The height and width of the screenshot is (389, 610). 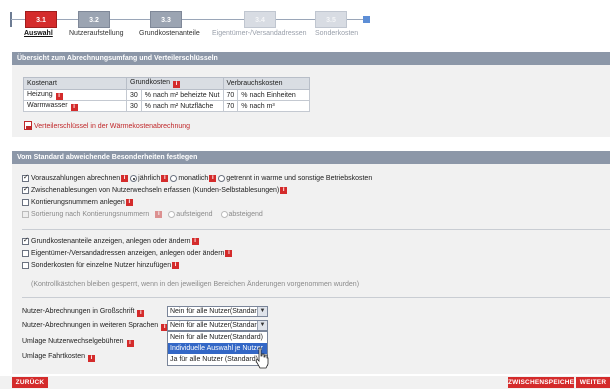 What do you see at coordinates (25, 253) in the screenshot?
I see `eigentuemer-checkbox` at bounding box center [25, 253].